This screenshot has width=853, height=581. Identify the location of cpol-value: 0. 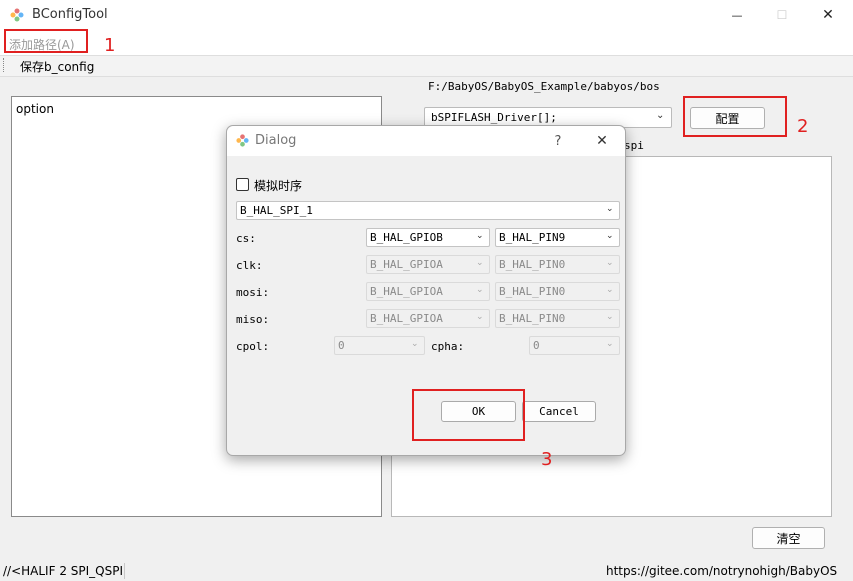
(341, 345).